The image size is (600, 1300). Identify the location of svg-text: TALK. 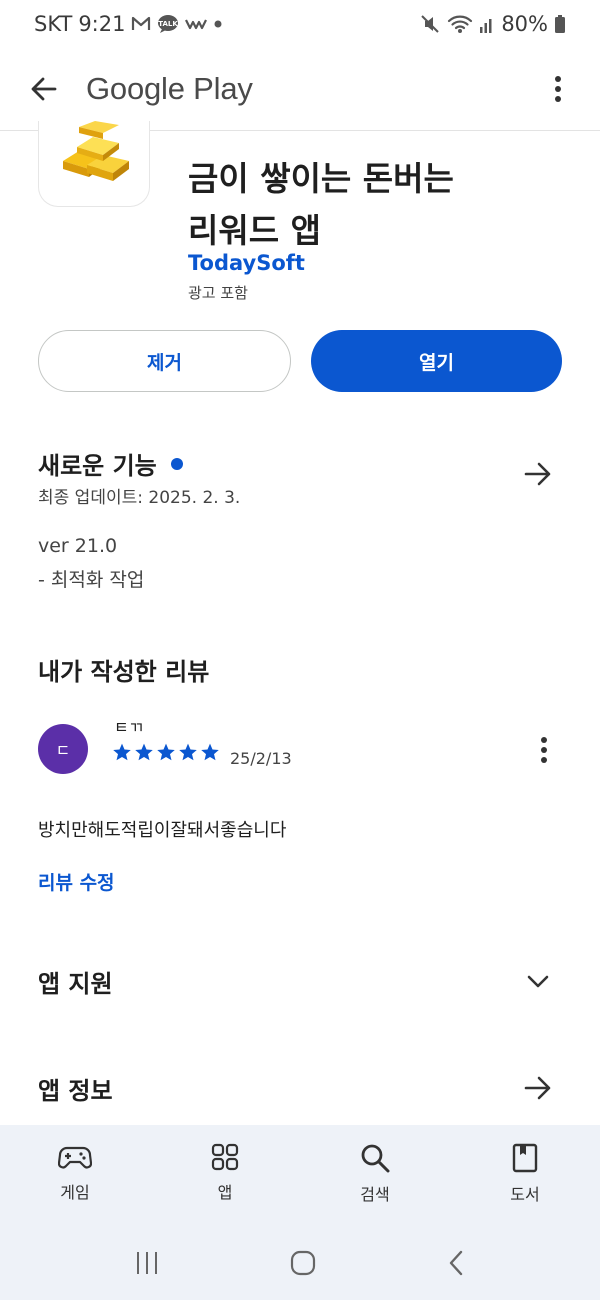
(169, 24).